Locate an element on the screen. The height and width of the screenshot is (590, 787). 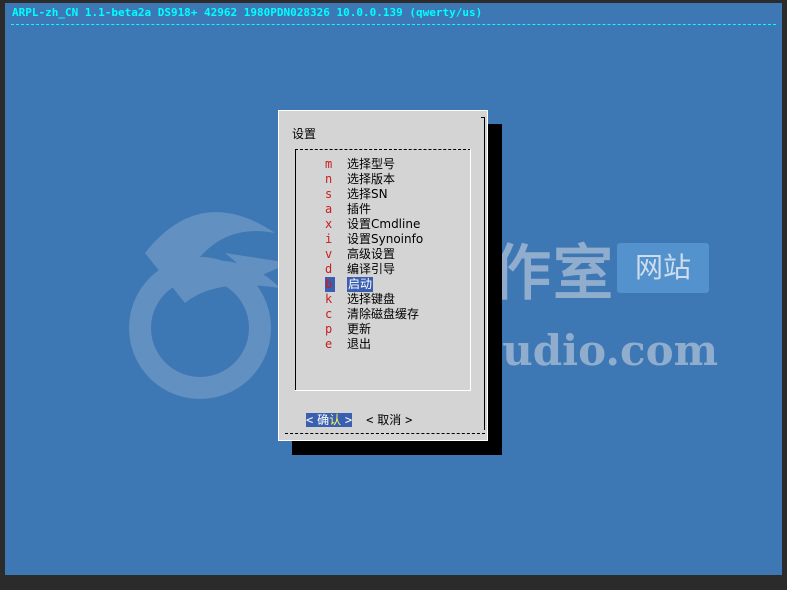
menu-item-key: d is located at coordinates (329, 269).